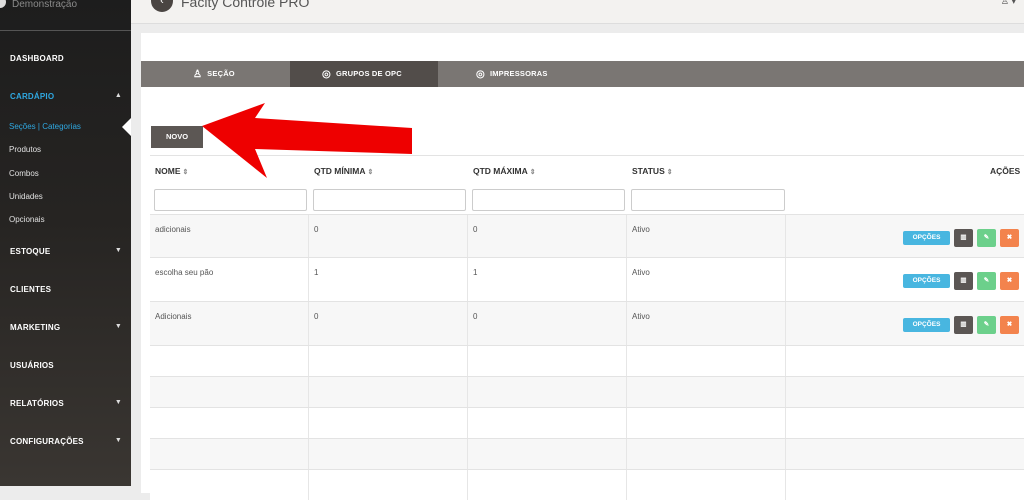  I want to click on cell-qtd-minima: 0, so click(388, 236).